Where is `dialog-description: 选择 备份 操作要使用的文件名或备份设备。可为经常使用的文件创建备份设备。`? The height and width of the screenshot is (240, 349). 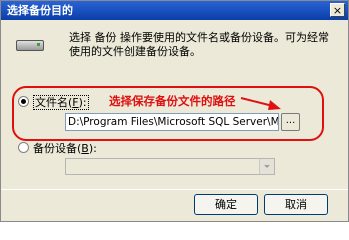
dialog-description: 选择 备份 操作要使用的文件名或备份设备。可为经常使用的文件创建备份设备。 is located at coordinates (199, 44).